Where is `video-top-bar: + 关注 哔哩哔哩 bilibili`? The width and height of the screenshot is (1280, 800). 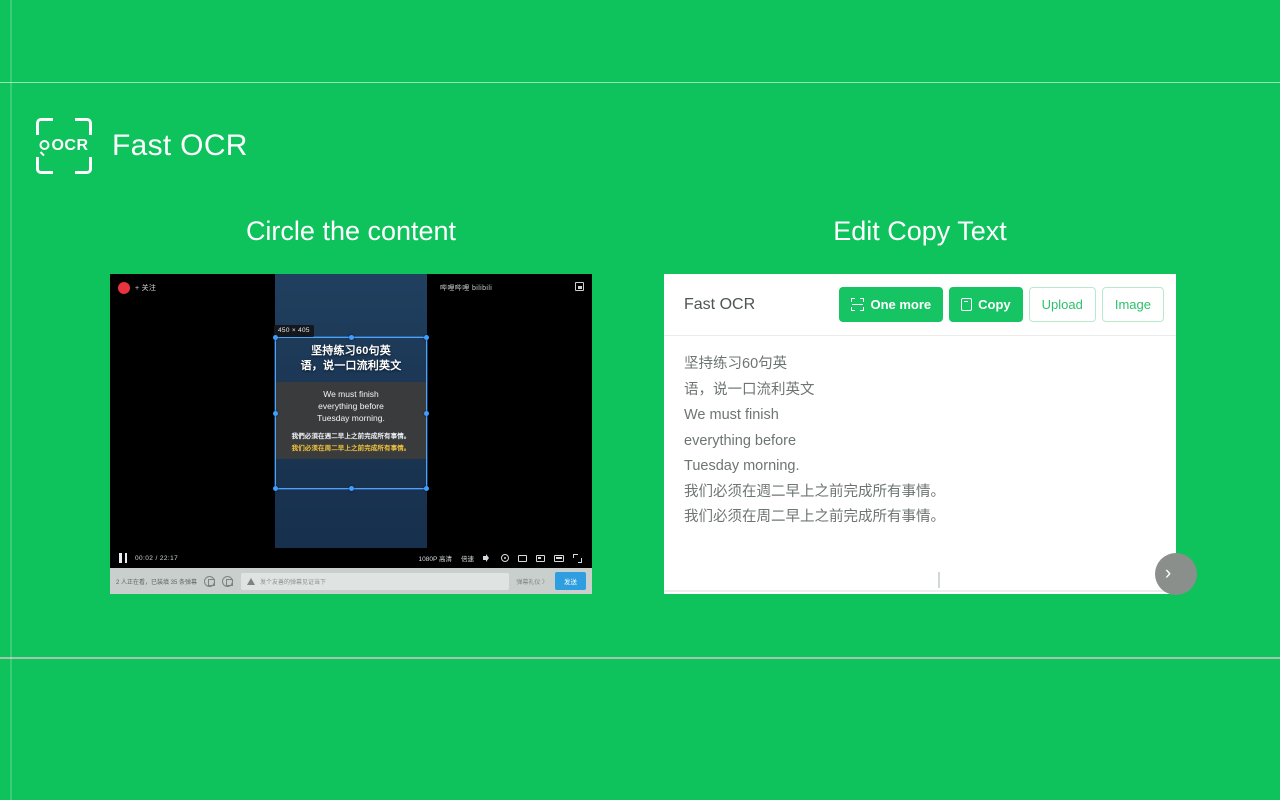
video-top-bar: + 关注 哔哩哔哩 bilibili is located at coordinates (351, 288).